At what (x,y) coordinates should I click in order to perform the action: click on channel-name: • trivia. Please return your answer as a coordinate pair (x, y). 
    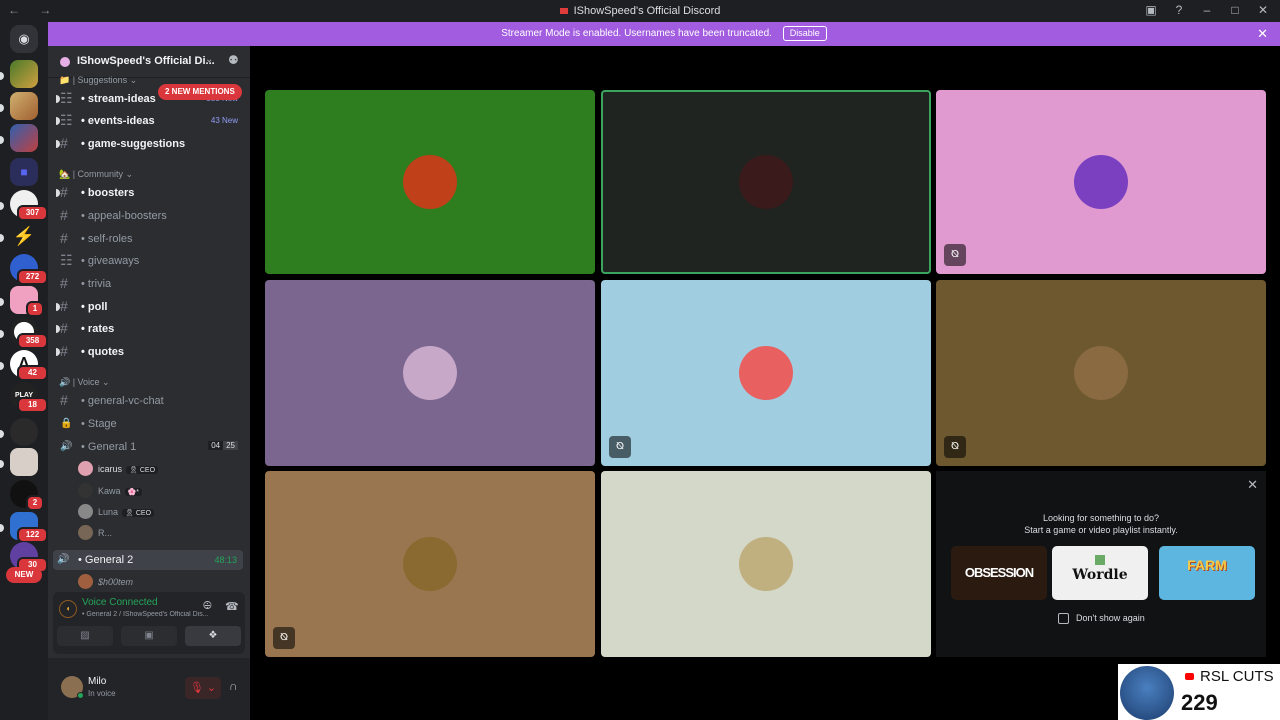
    Looking at the image, I should click on (96, 284).